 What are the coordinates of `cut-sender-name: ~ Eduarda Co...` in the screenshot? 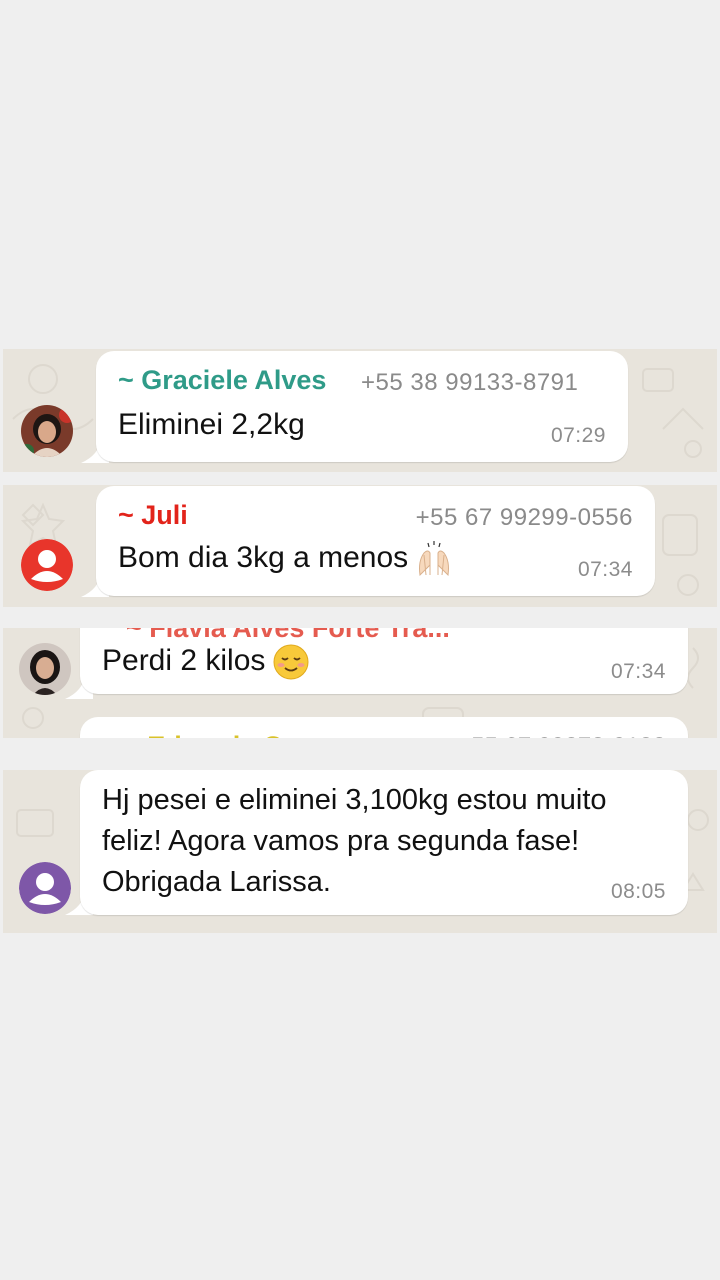 It's located at (222, 734).